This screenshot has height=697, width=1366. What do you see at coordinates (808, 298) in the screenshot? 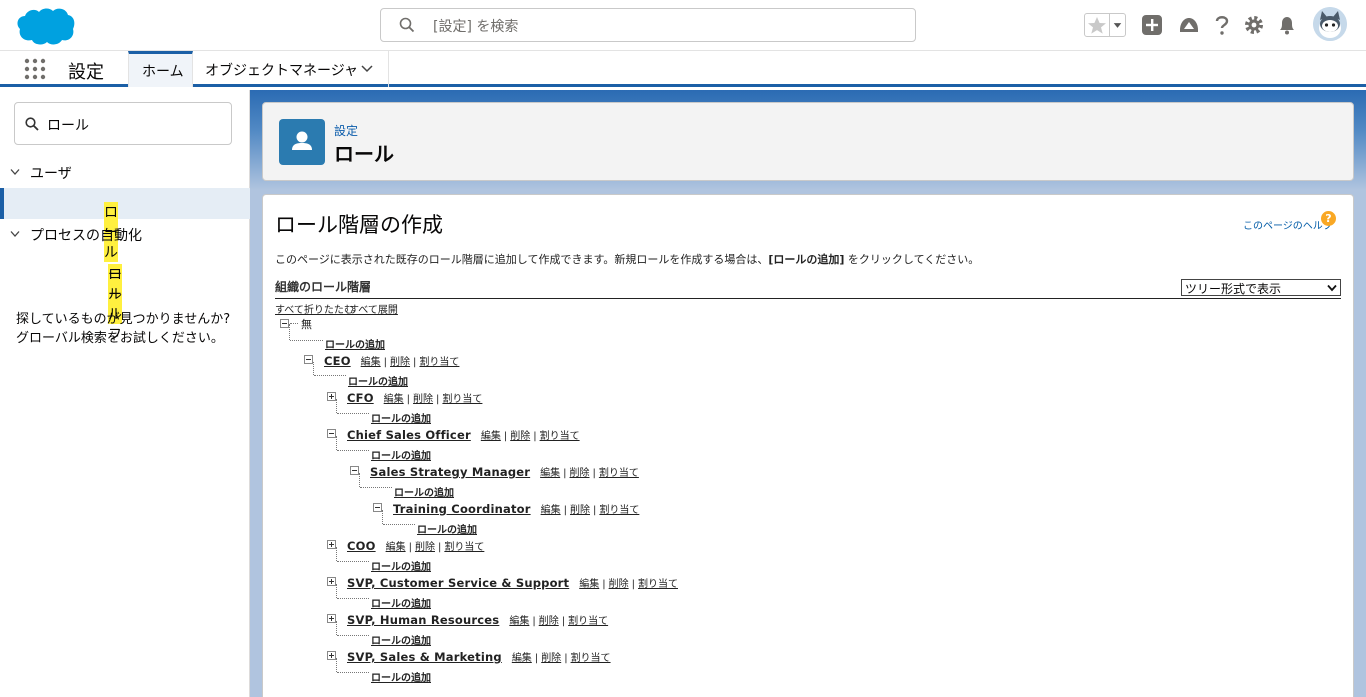
I see `divider` at bounding box center [808, 298].